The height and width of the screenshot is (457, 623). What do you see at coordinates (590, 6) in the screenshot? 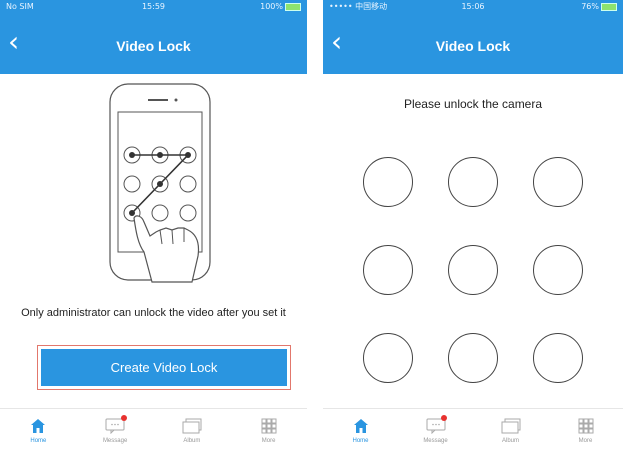
I see `battery-percent: 76%` at bounding box center [590, 6].